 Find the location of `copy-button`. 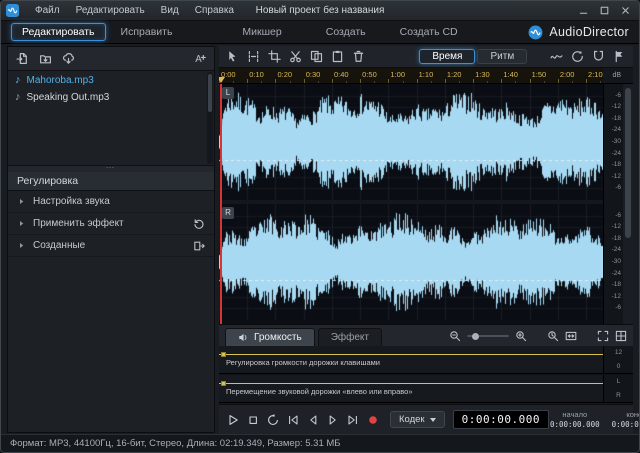

copy-button is located at coordinates (316, 57).